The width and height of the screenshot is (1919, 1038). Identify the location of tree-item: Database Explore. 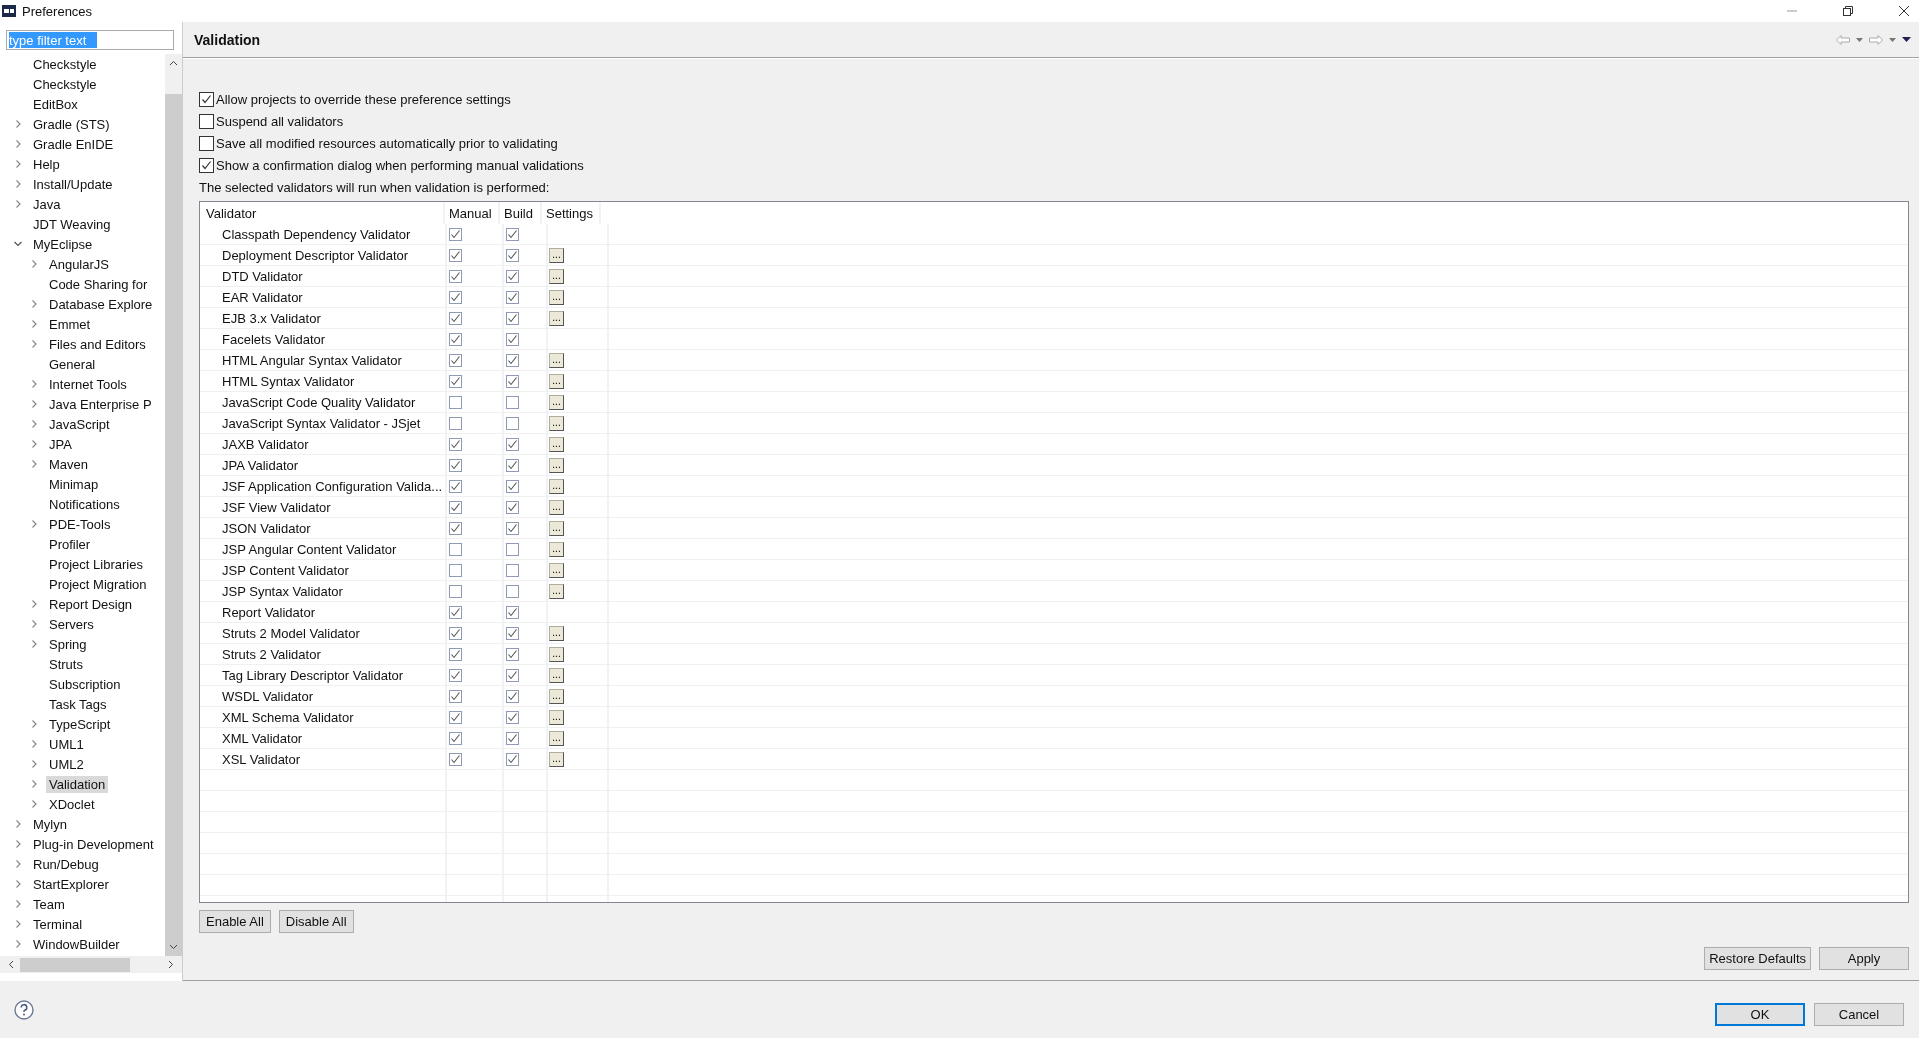
(101, 304).